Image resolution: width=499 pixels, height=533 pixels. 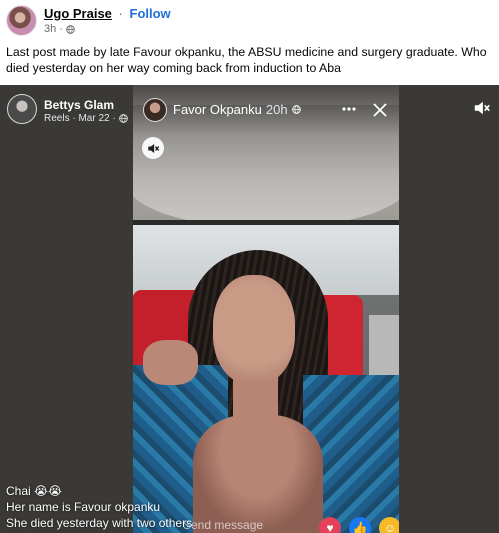 I want to click on reel-author-name: Bettys Glam, so click(x=79, y=105).